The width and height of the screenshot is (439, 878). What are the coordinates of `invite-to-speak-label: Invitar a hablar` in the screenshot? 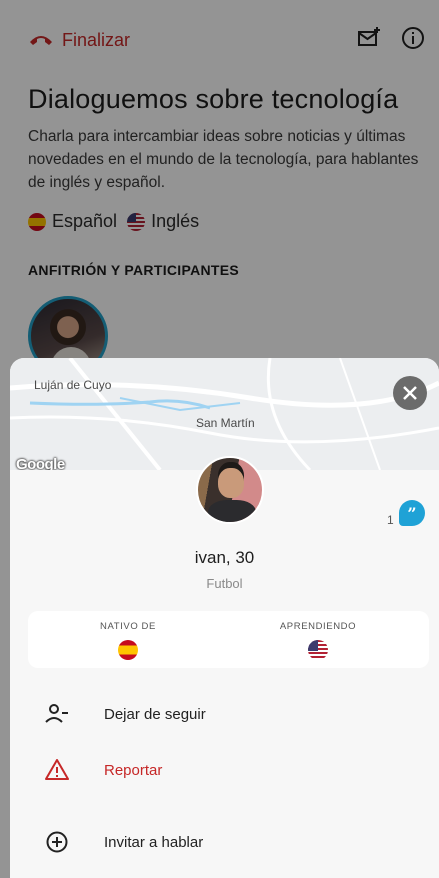 It's located at (154, 842).